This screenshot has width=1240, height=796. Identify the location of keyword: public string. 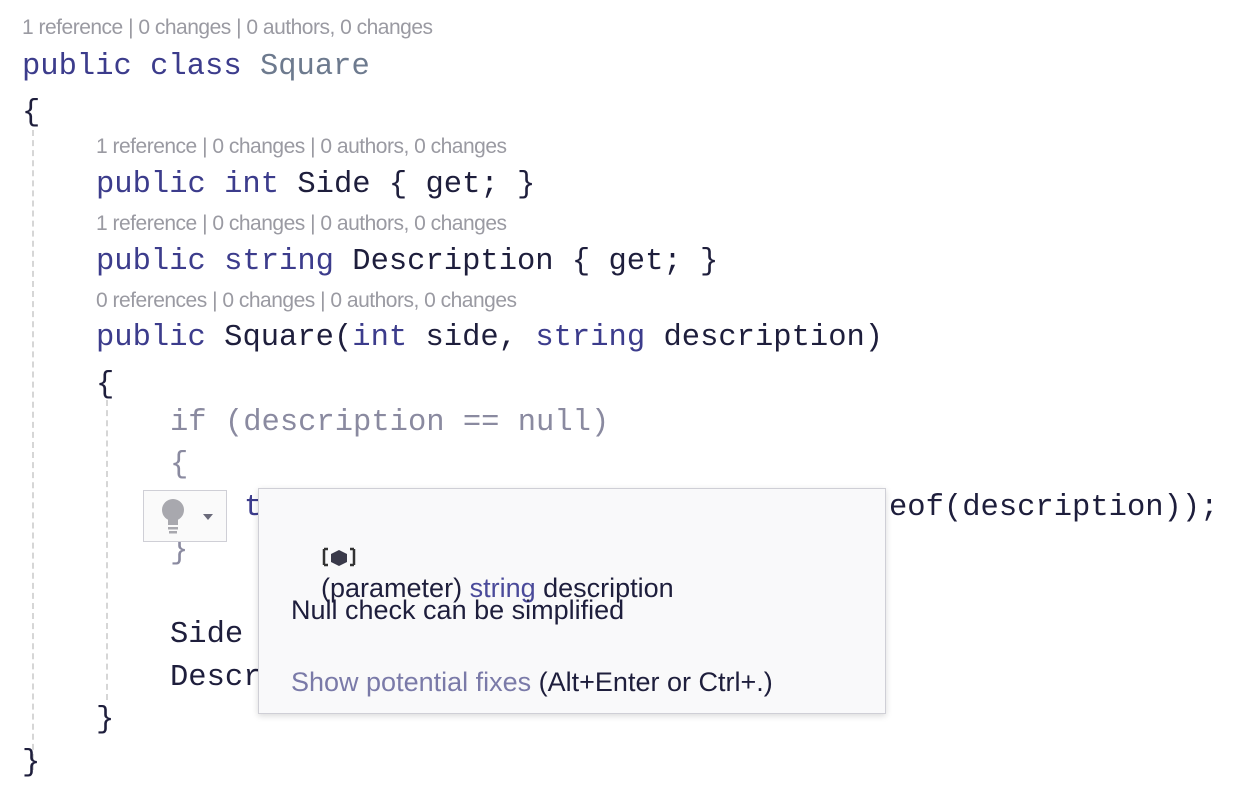
(215, 262).